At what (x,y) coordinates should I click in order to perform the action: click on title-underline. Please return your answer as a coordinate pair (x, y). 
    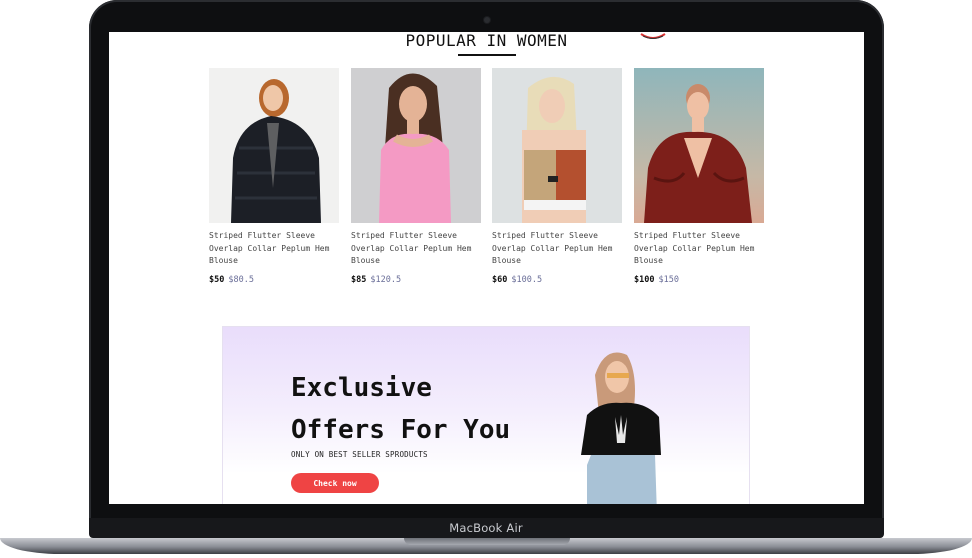
    Looking at the image, I should click on (487, 55).